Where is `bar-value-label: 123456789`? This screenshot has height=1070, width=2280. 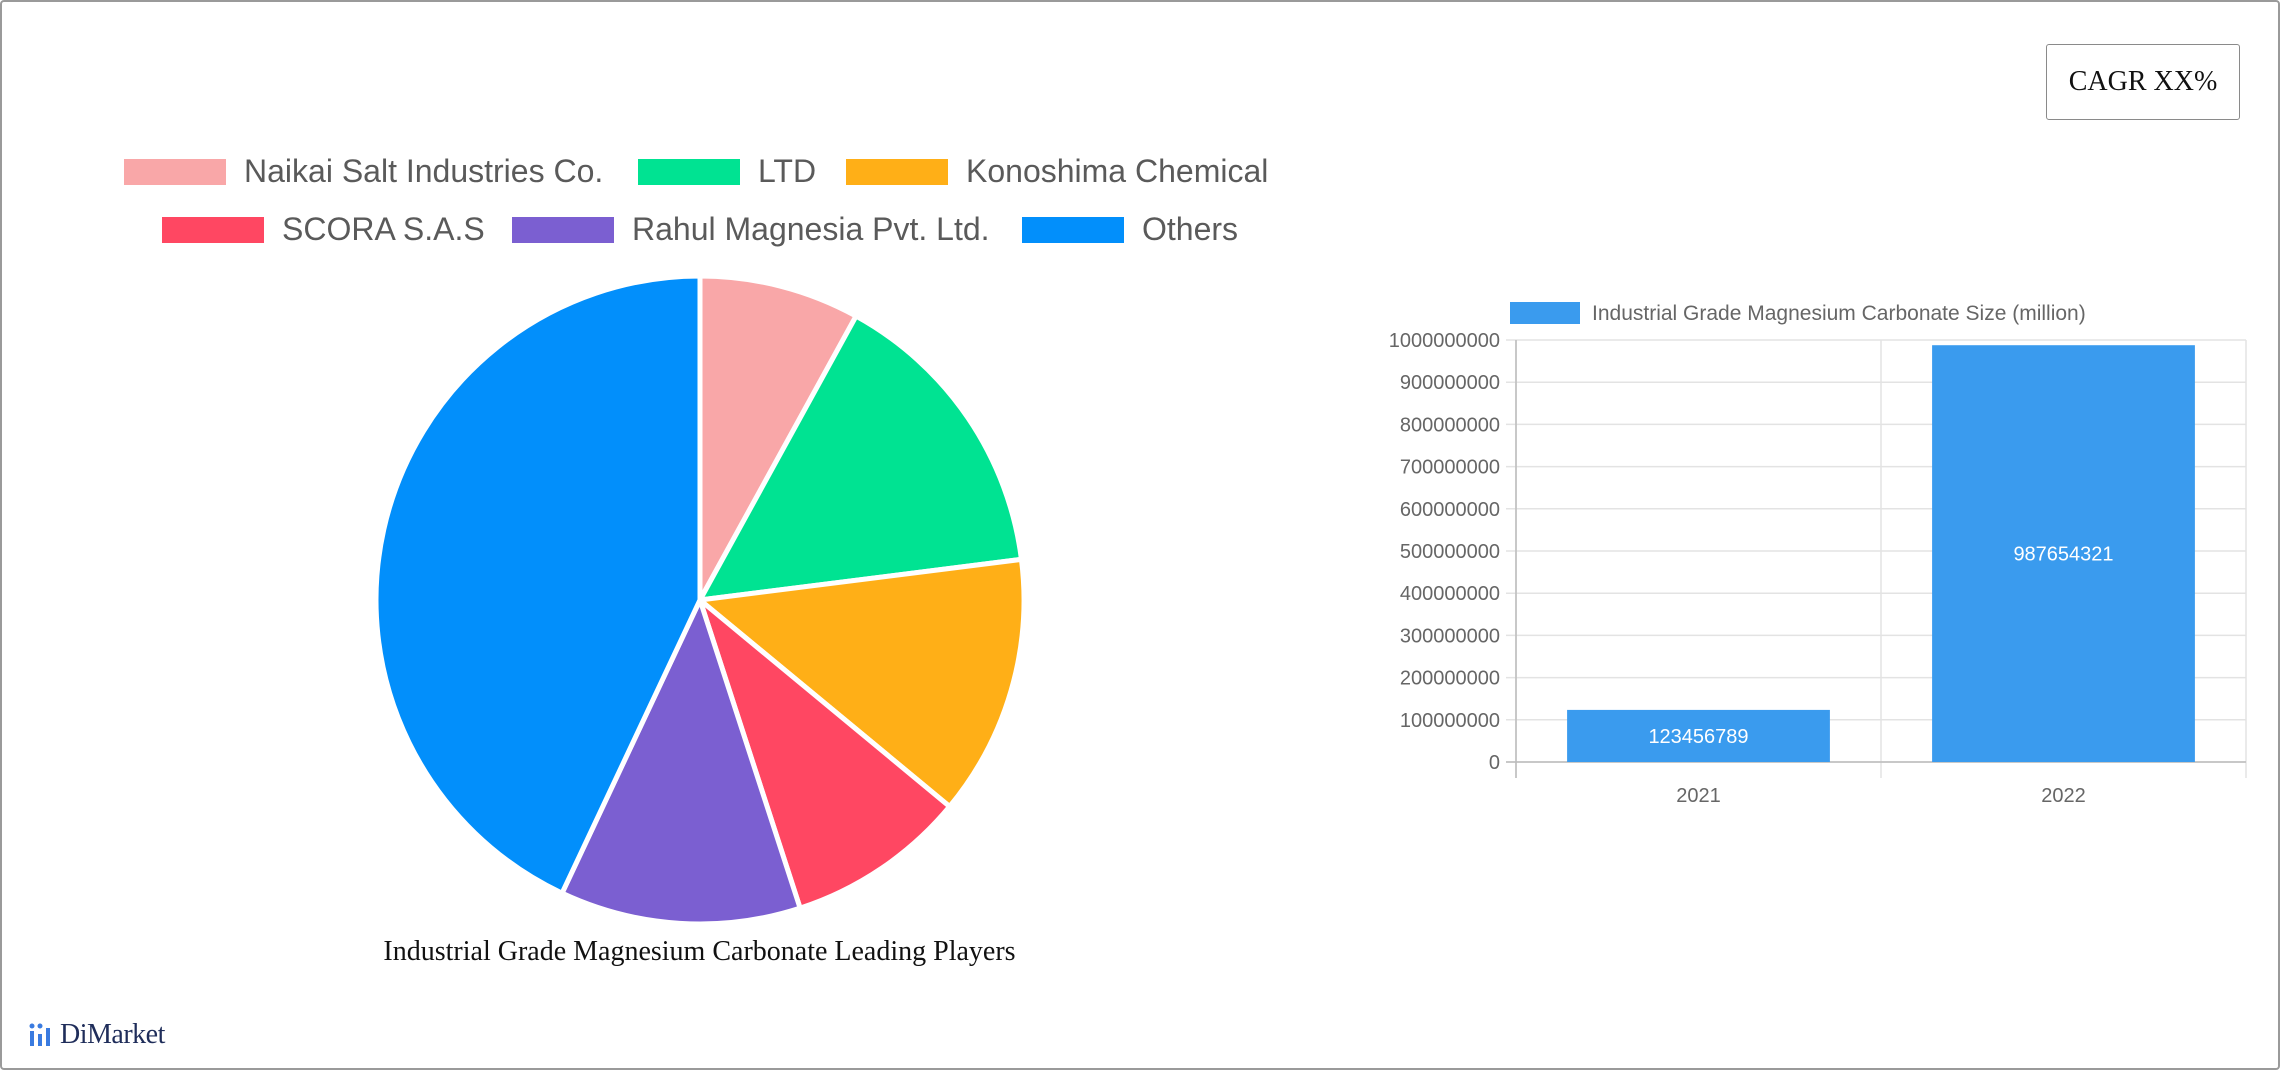
bar-value-label: 123456789 is located at coordinates (1698, 737).